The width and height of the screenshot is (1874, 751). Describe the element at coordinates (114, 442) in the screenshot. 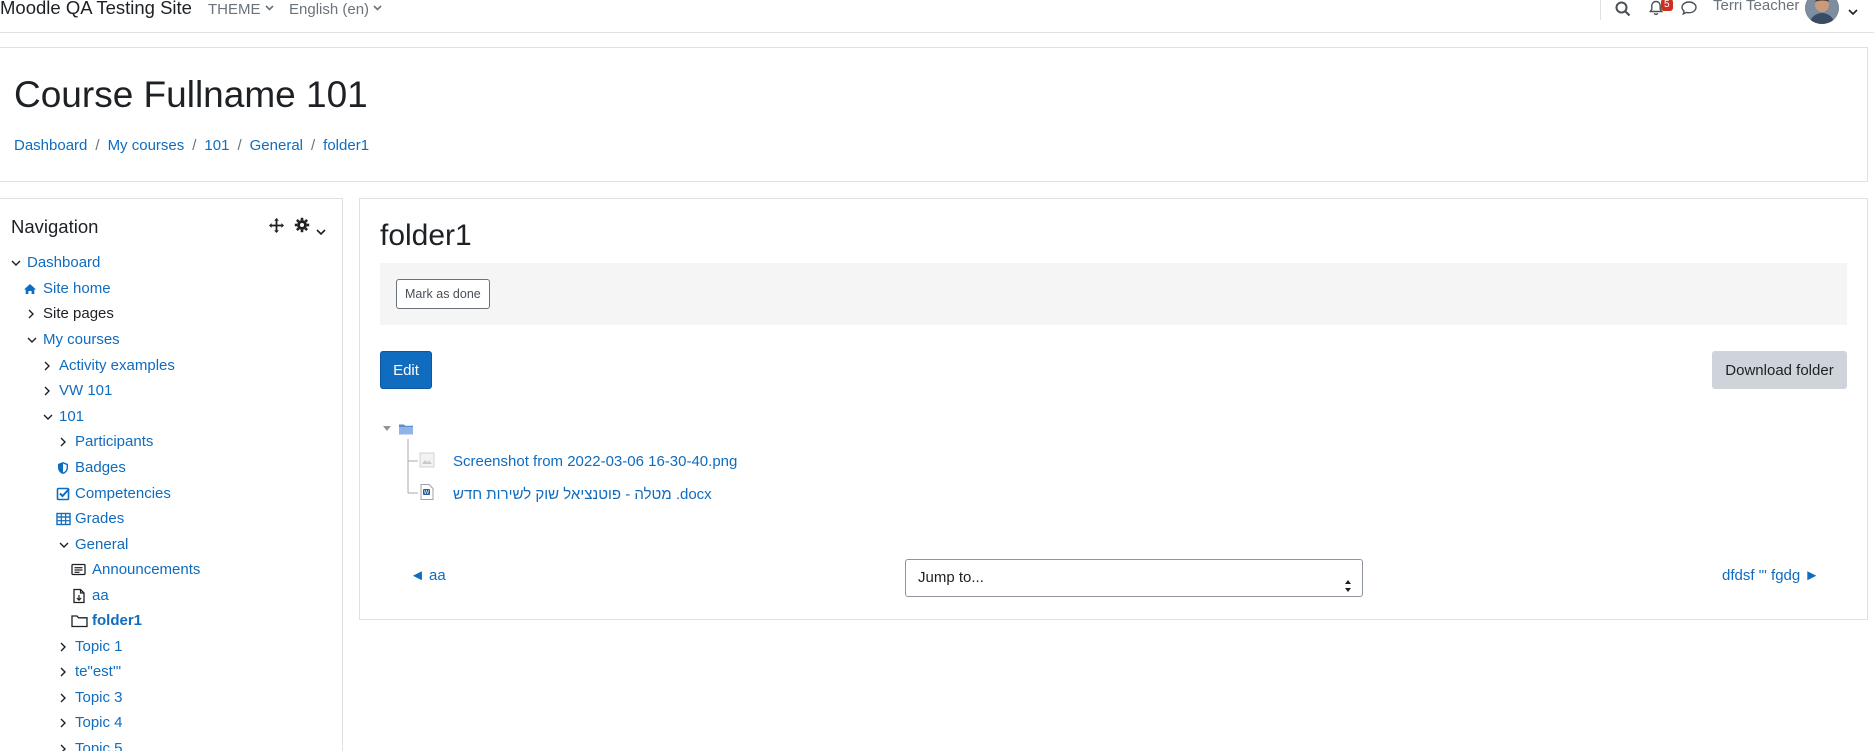

I see `nav-item-label: Participants` at that location.